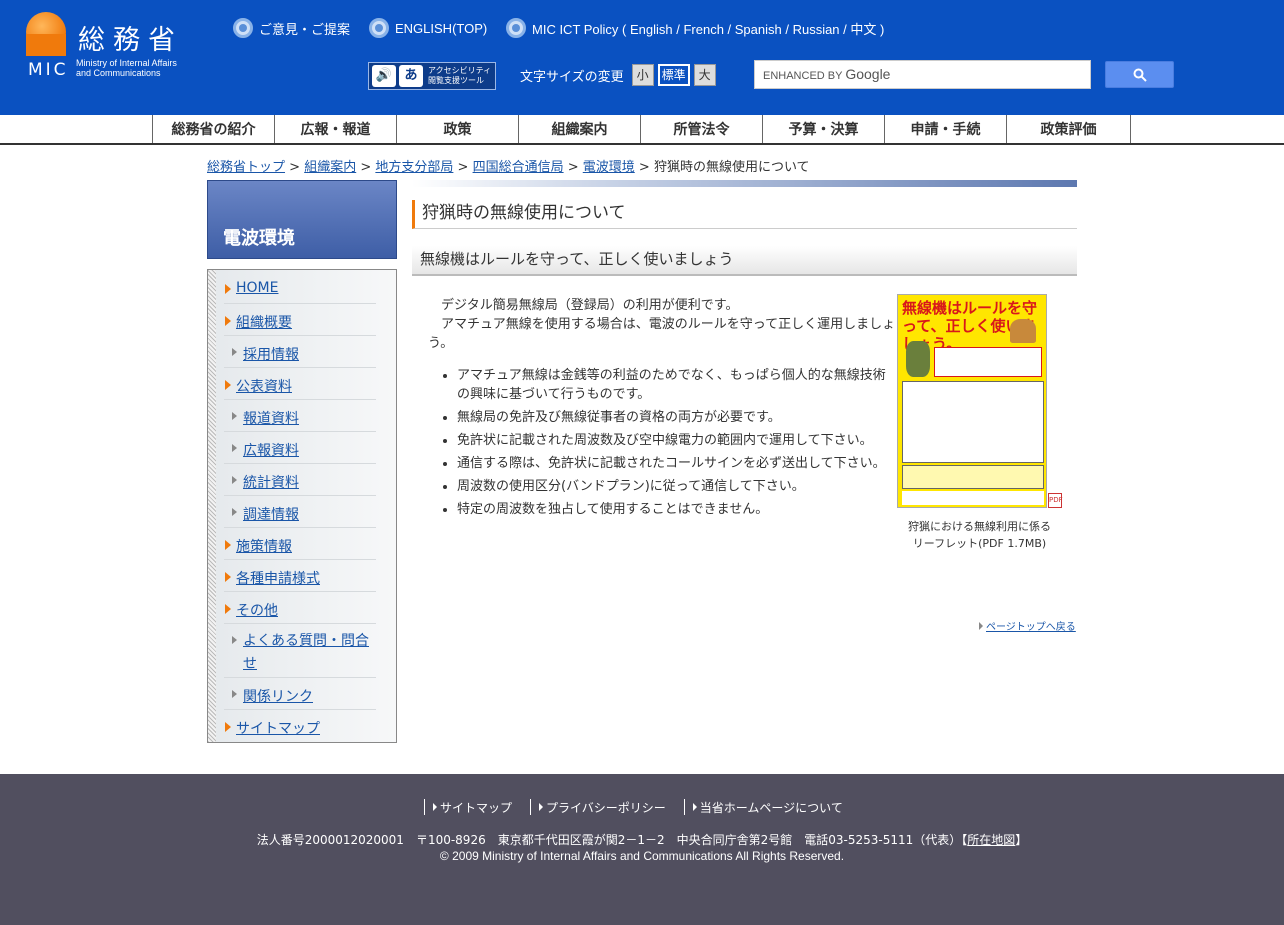 This screenshot has height=925, width=1284. I want to click on logo-jp-text: 総務省, so click(130, 40).